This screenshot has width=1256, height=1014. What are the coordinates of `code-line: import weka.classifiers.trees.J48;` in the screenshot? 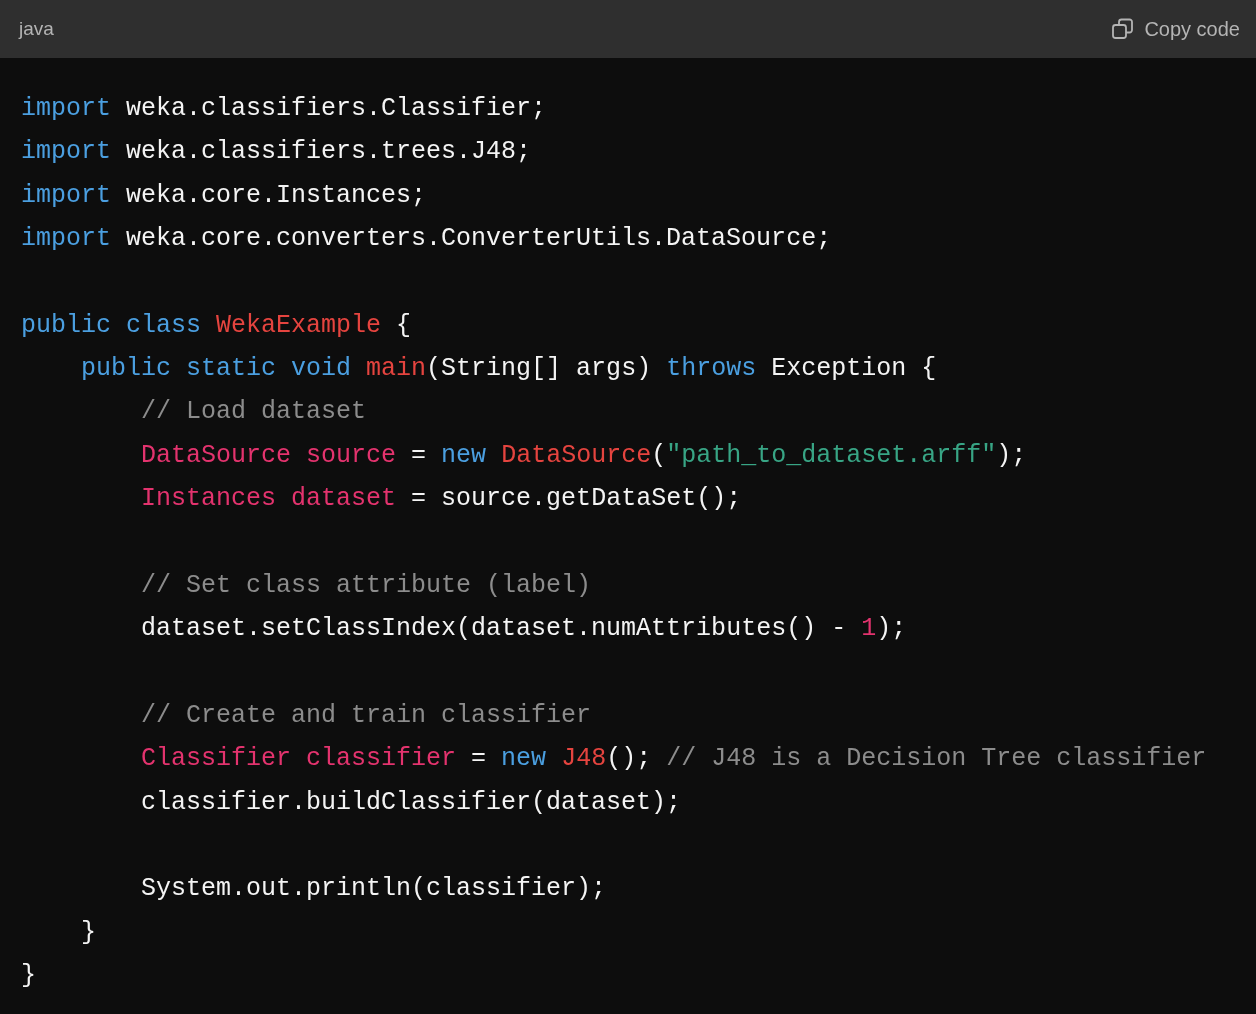 It's located at (276, 152).